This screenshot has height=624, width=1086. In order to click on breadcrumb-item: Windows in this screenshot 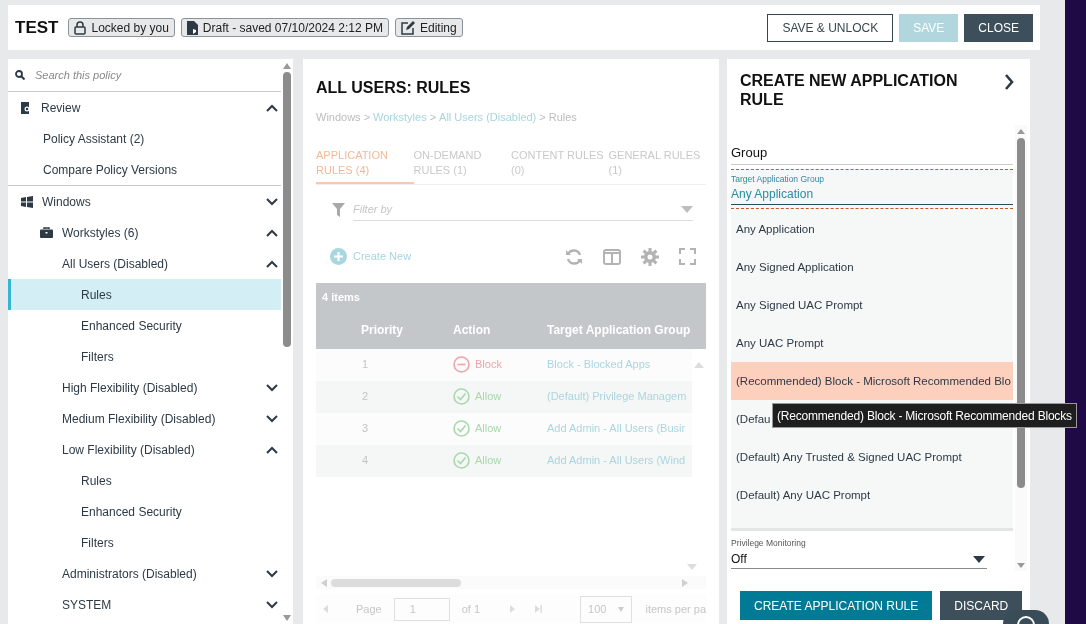, I will do `click(338, 117)`.